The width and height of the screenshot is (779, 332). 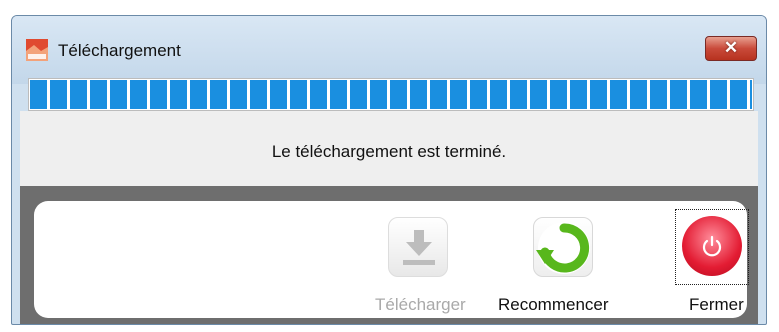 I want to click on close-action-button: Fermer, so click(x=712, y=259).